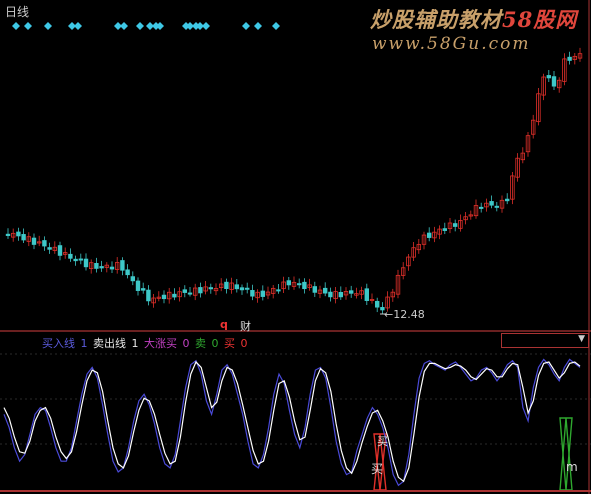 The height and width of the screenshot is (494, 591). Describe the element at coordinates (581, 339) in the screenshot. I see `chevron-down-icon: ▼` at that location.